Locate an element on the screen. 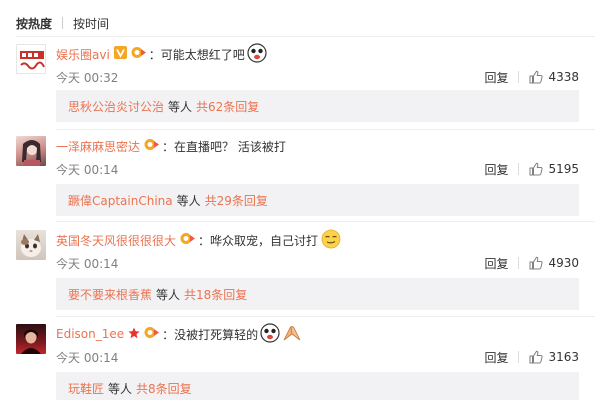 Image resolution: width=595 pixels, height=400 pixels. verified-v-icon is located at coordinates (120, 54).